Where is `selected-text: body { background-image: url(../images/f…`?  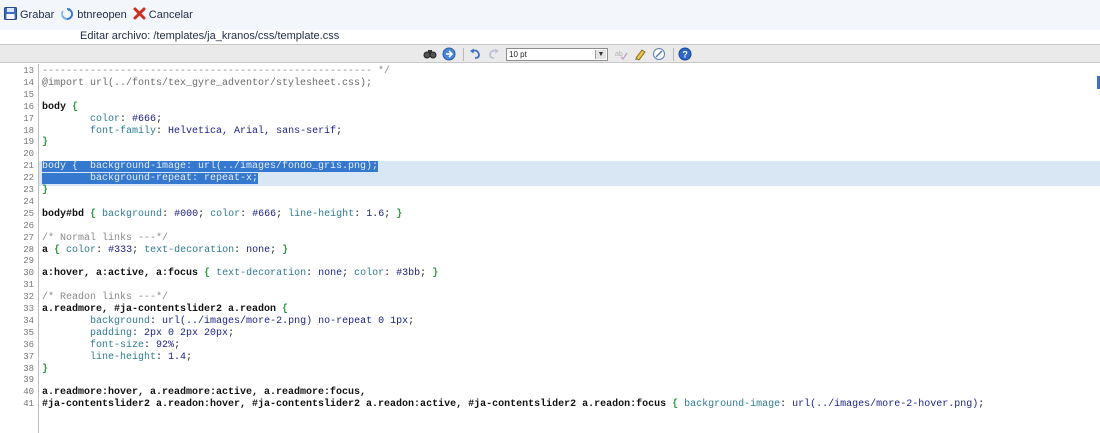 selected-text: body { background-image: url(../images/f… is located at coordinates (210, 167).